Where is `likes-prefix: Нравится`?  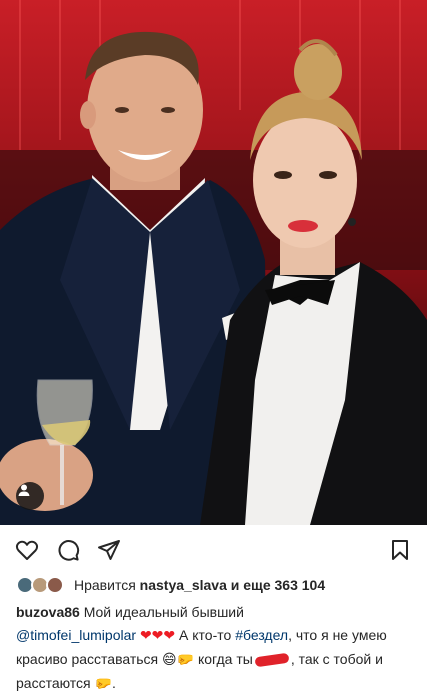 likes-prefix: Нравится is located at coordinates (105, 585).